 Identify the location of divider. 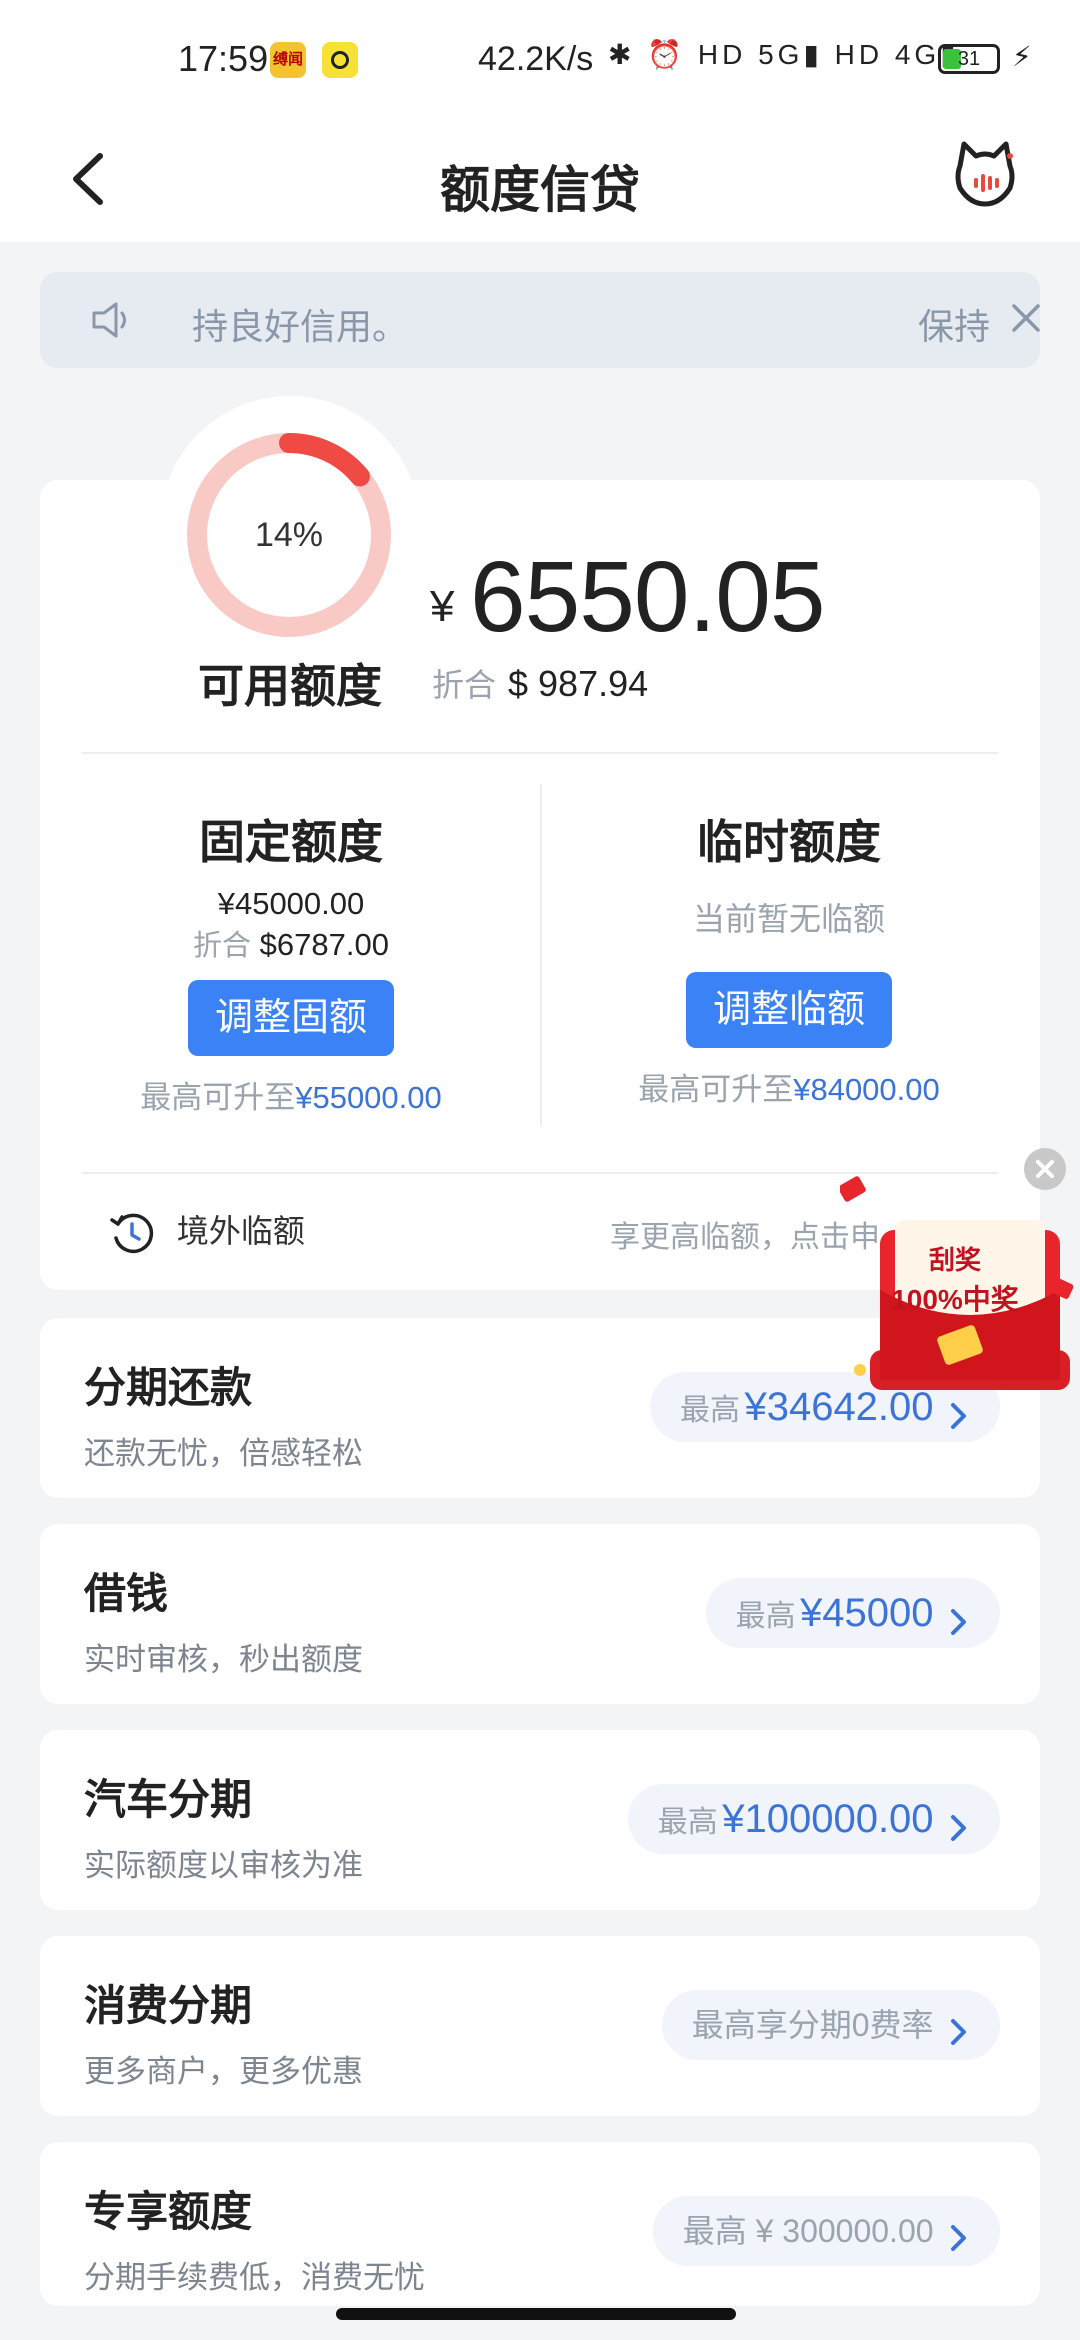
(540, 753).